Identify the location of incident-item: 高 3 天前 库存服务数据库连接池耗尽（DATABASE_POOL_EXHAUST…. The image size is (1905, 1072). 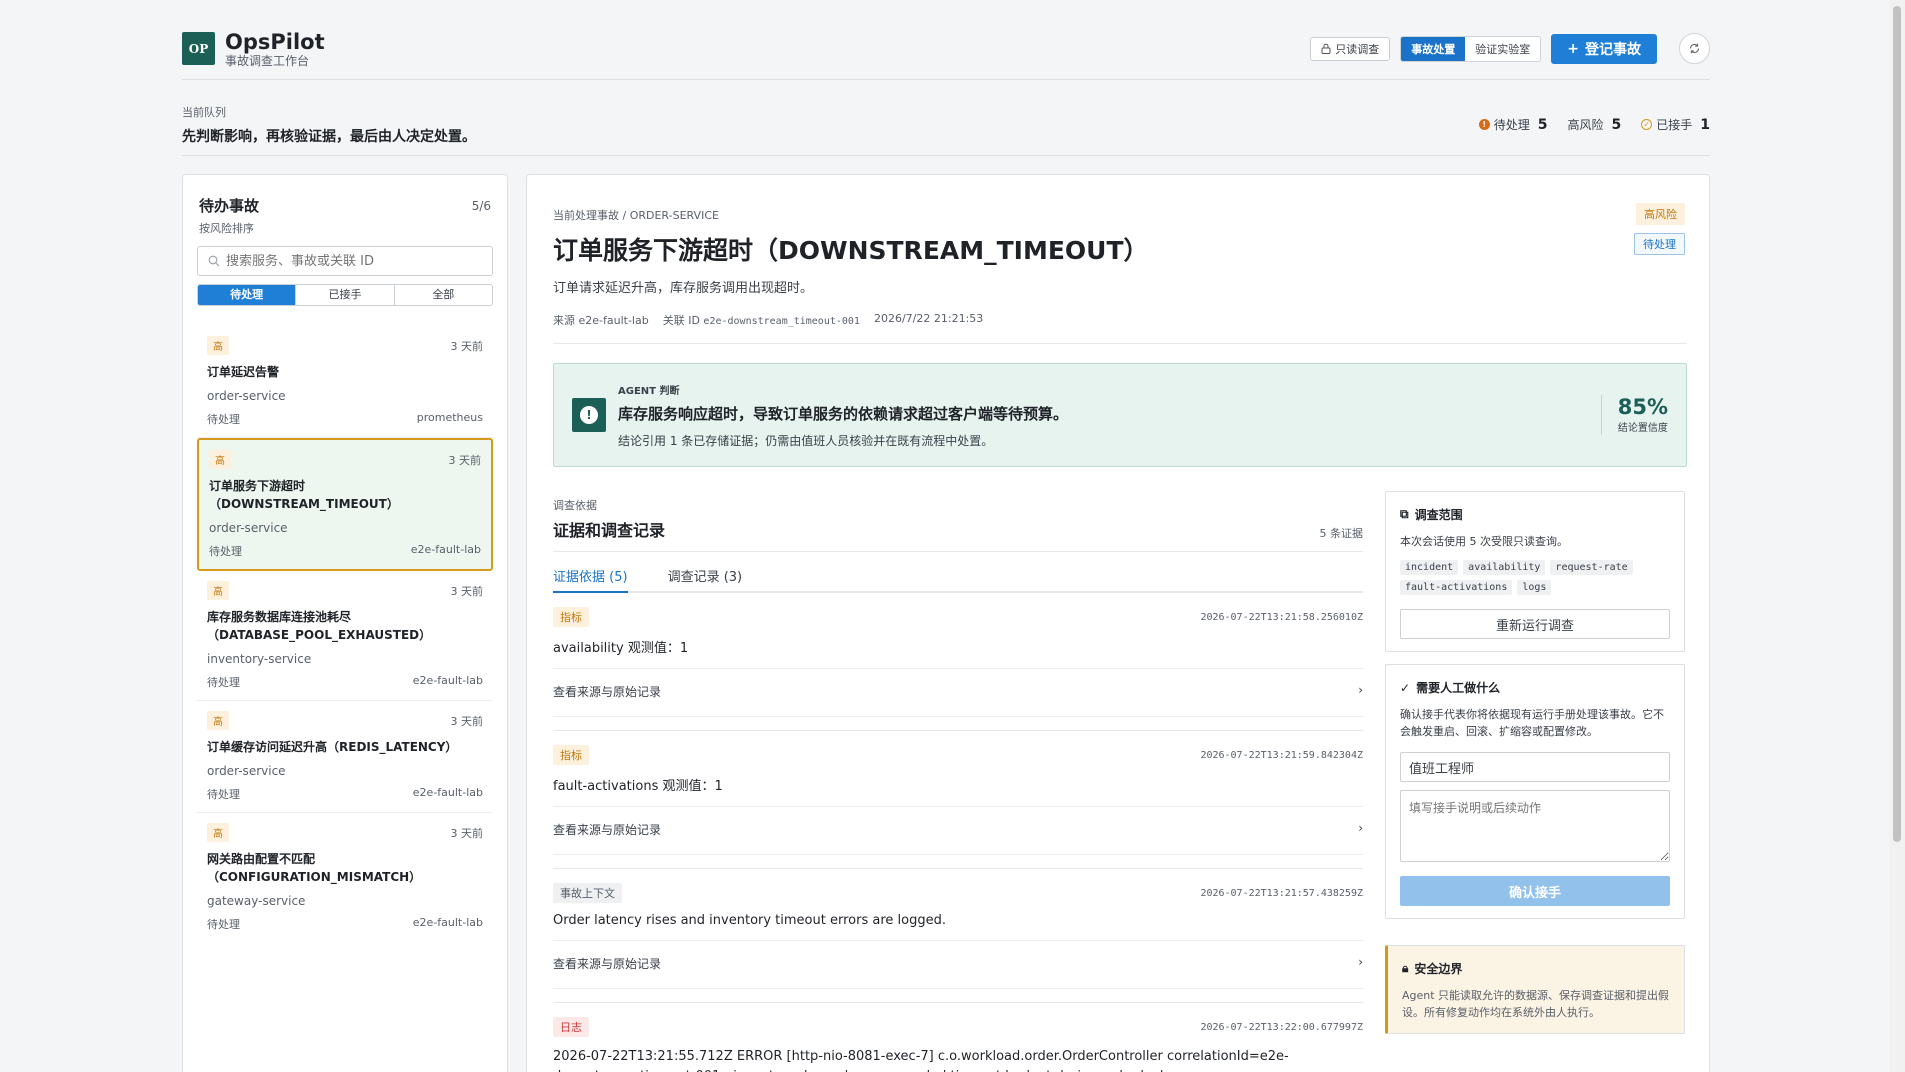
(345, 636).